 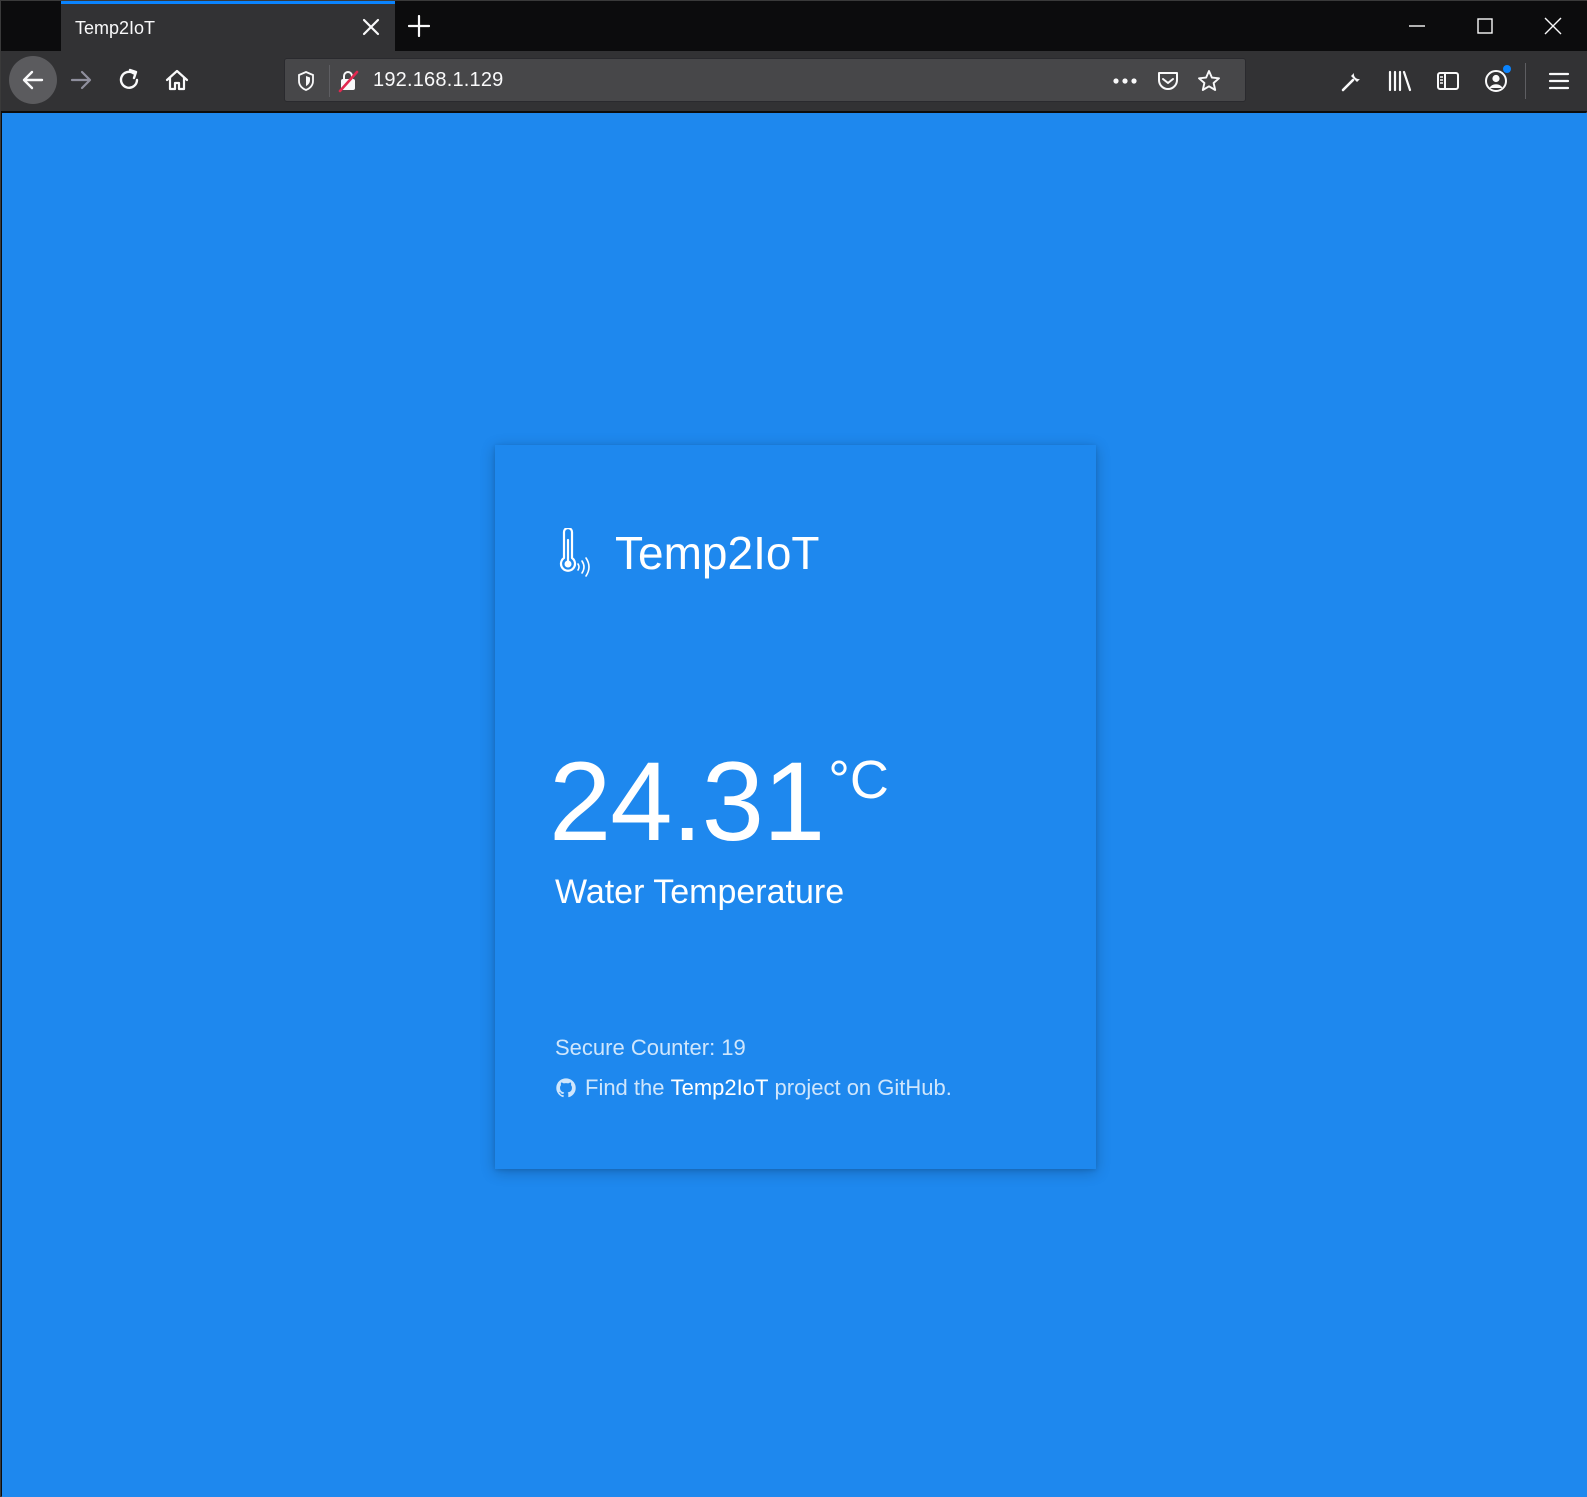 What do you see at coordinates (81, 80) in the screenshot?
I see `forward-icon` at bounding box center [81, 80].